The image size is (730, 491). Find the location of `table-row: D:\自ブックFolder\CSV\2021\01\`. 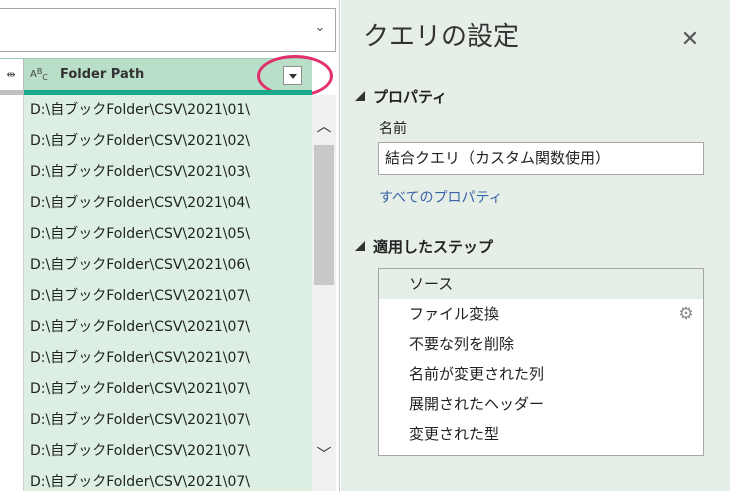

table-row: D:\自ブックFolder\CSV\2021\01\ is located at coordinates (156, 110).